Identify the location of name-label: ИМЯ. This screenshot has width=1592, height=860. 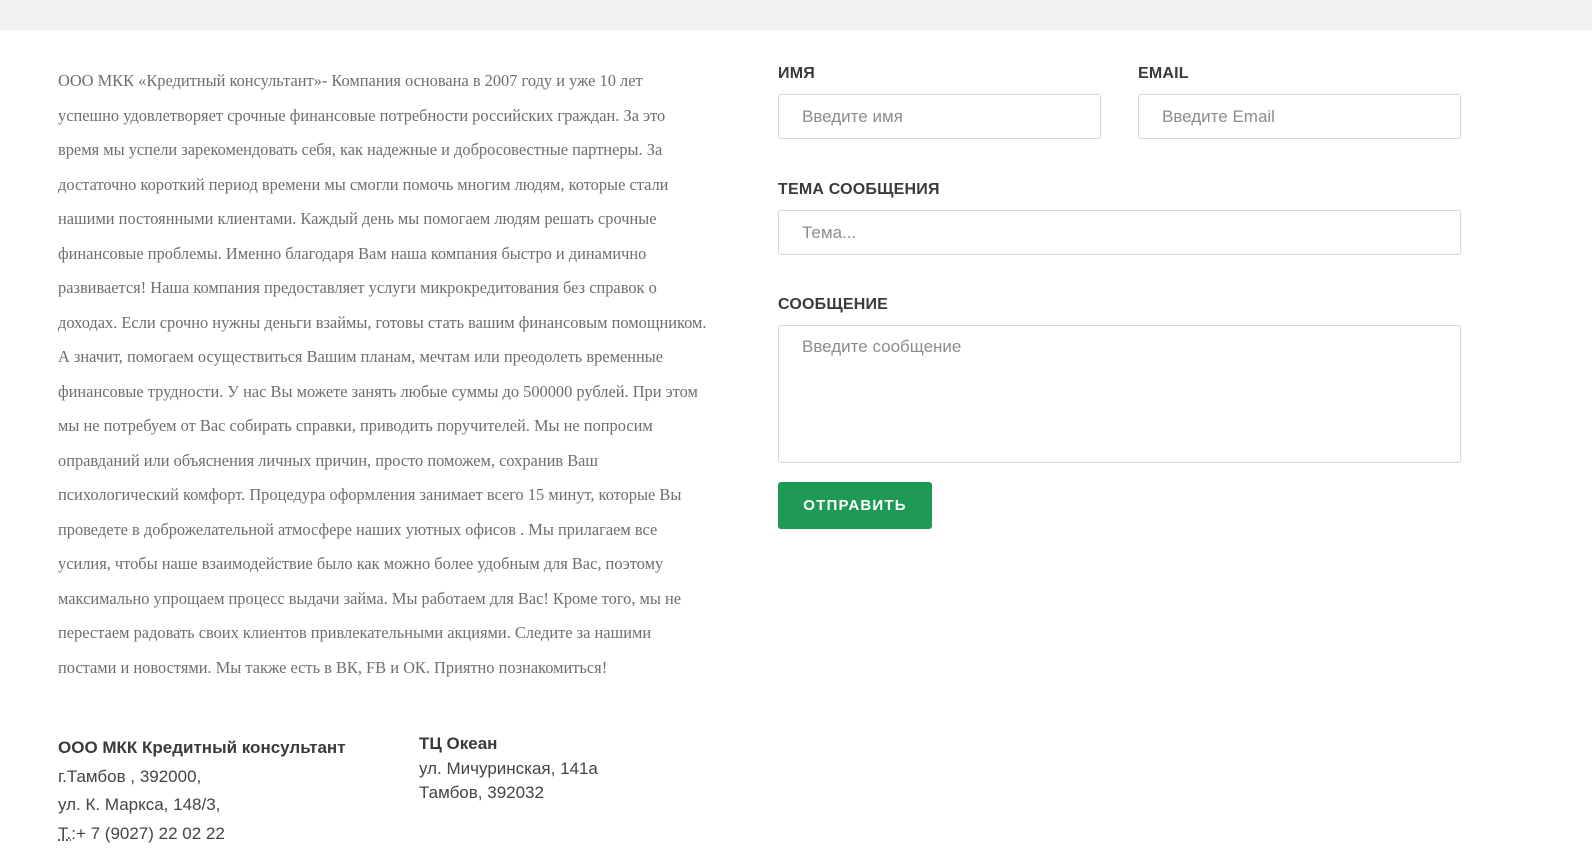
(796, 73).